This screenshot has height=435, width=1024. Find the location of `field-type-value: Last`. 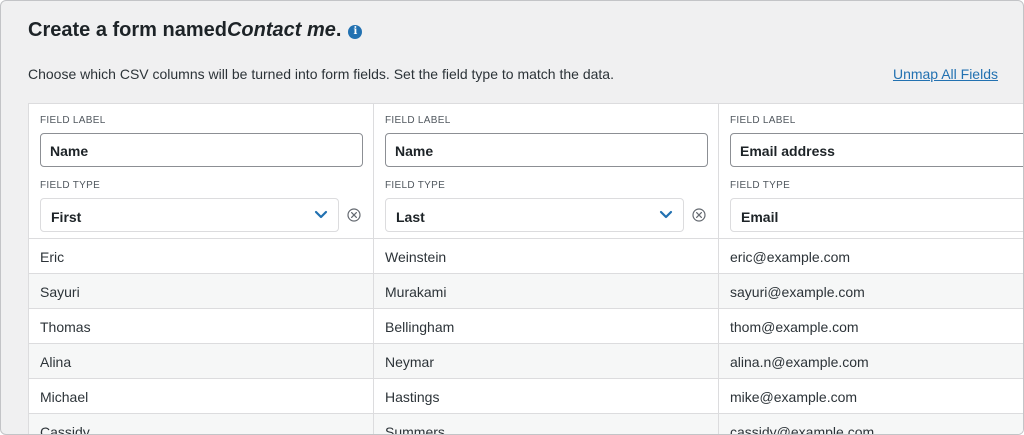

field-type-value: Last is located at coordinates (410, 217).